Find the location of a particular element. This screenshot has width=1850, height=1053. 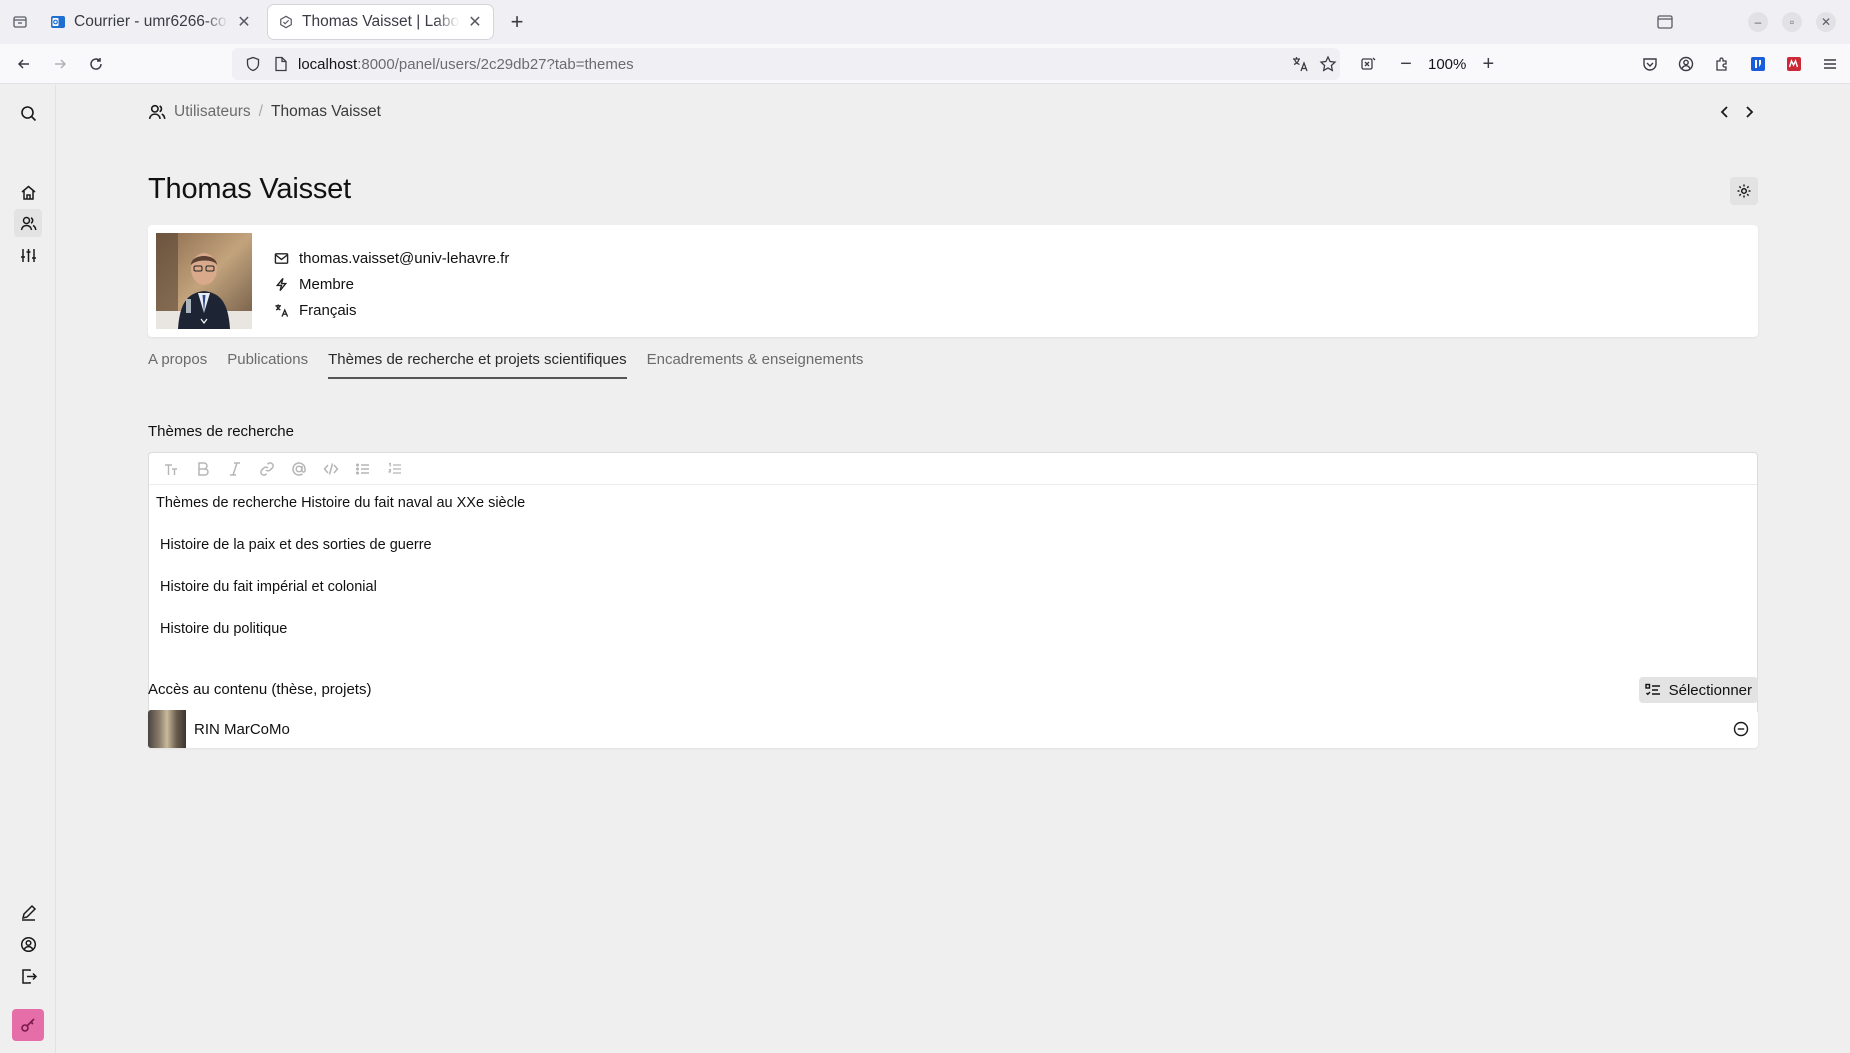

mail-icon is located at coordinates (281, 258).